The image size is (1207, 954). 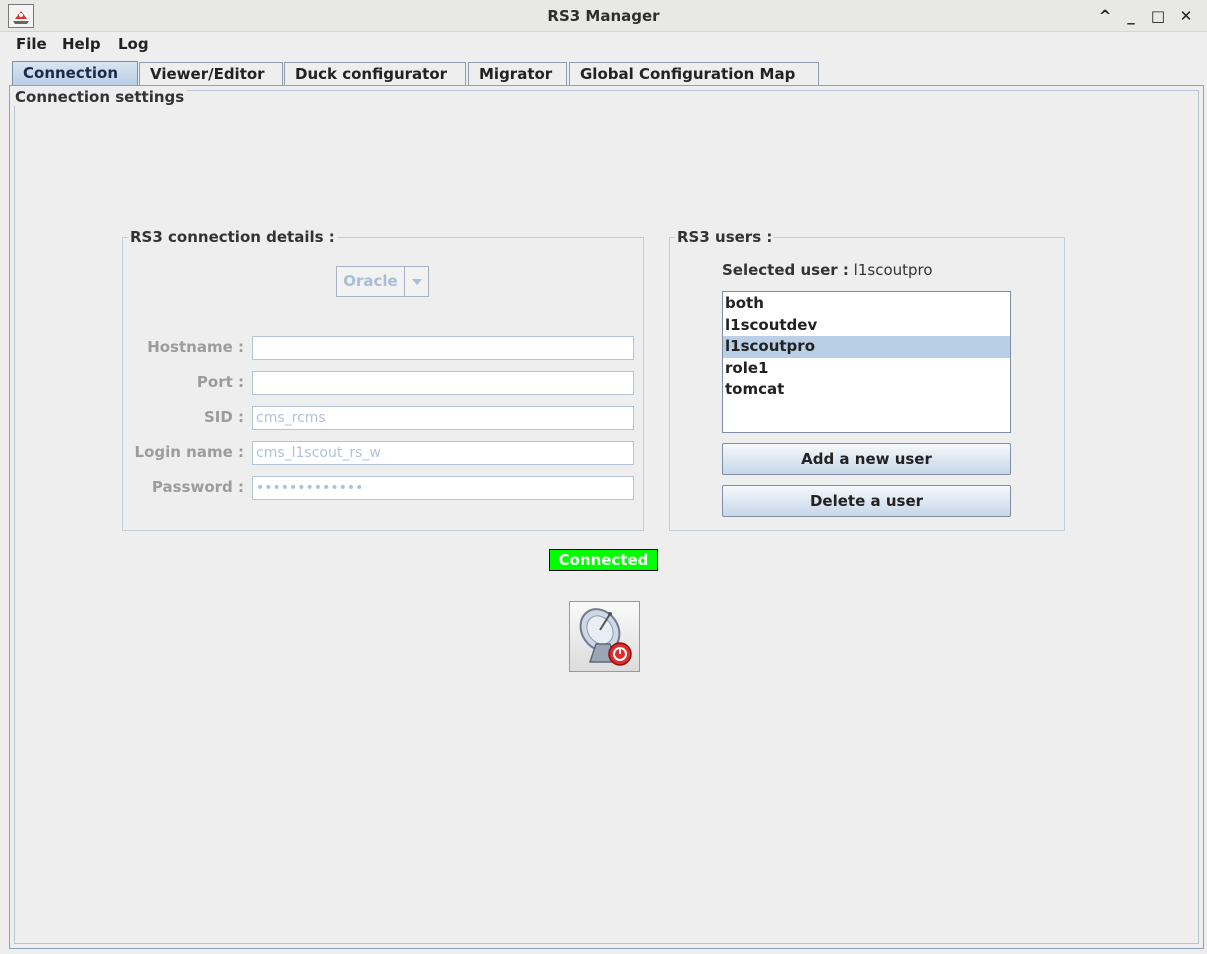 What do you see at coordinates (75, 74) in the screenshot?
I see `tab-connection: Connection` at bounding box center [75, 74].